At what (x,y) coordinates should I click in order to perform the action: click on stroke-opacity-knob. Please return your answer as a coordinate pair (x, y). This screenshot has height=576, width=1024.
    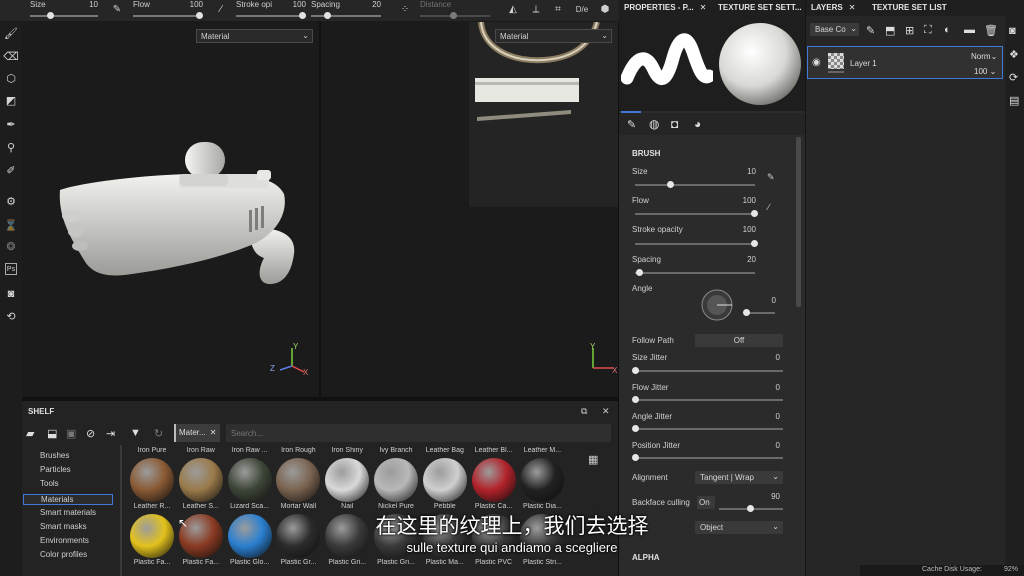
    Looking at the image, I should click on (754, 243).